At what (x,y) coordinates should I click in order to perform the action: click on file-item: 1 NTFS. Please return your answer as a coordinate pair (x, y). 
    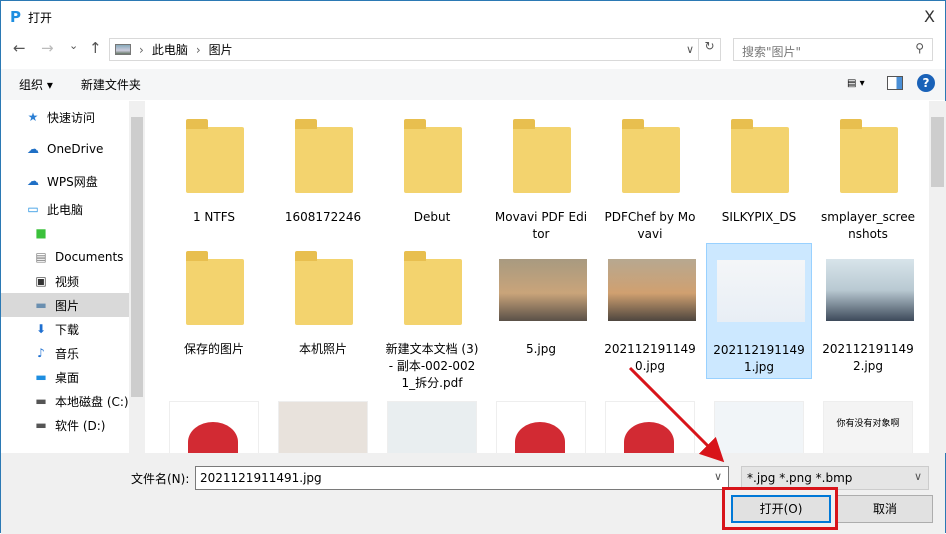
    Looking at the image, I should click on (214, 168).